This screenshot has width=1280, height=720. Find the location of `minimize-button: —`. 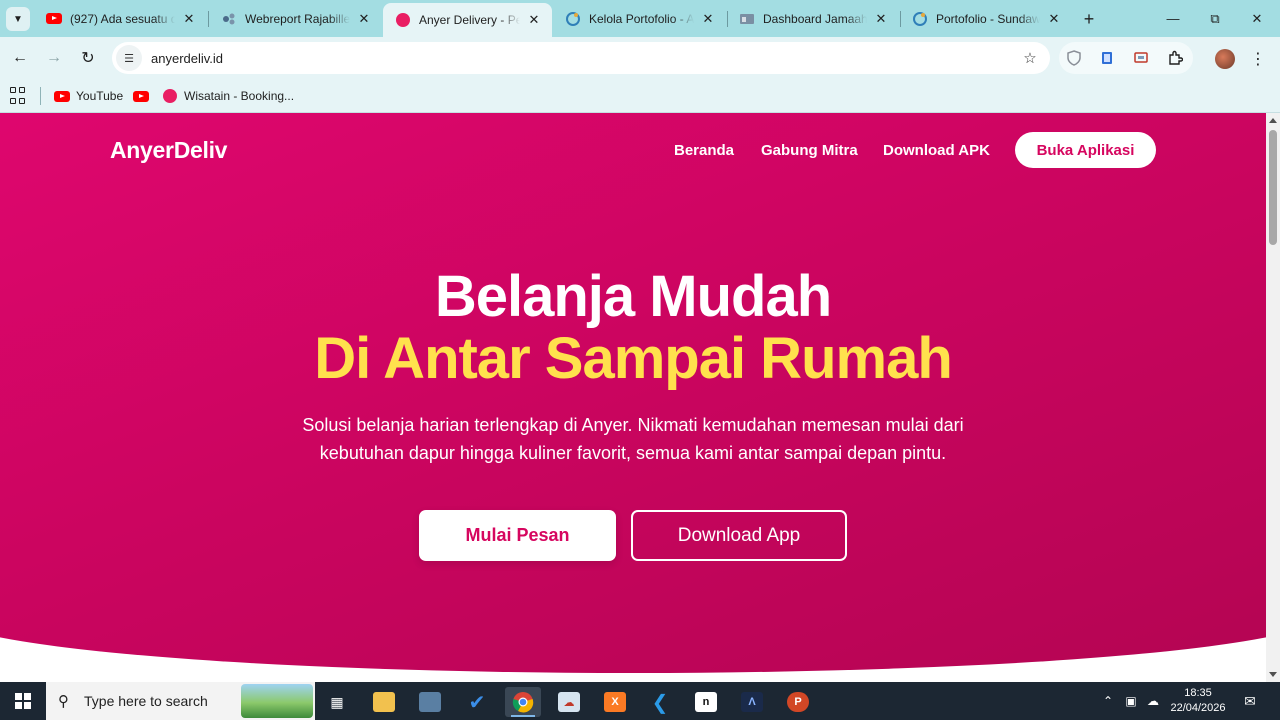

minimize-button: — is located at coordinates (1173, 18).